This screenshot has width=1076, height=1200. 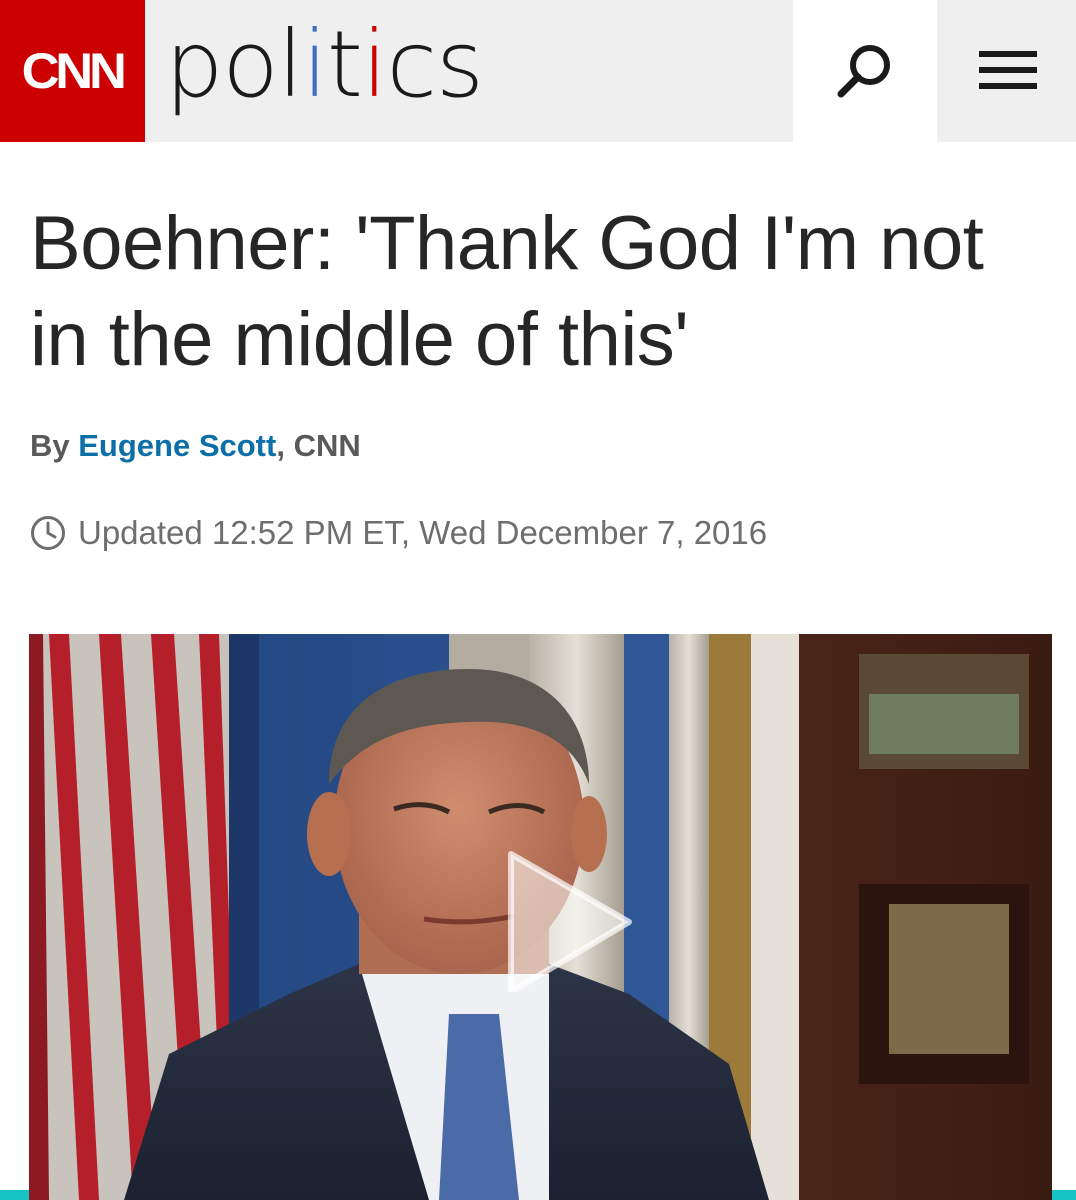 What do you see at coordinates (1006, 71) in the screenshot?
I see `menu-button` at bounding box center [1006, 71].